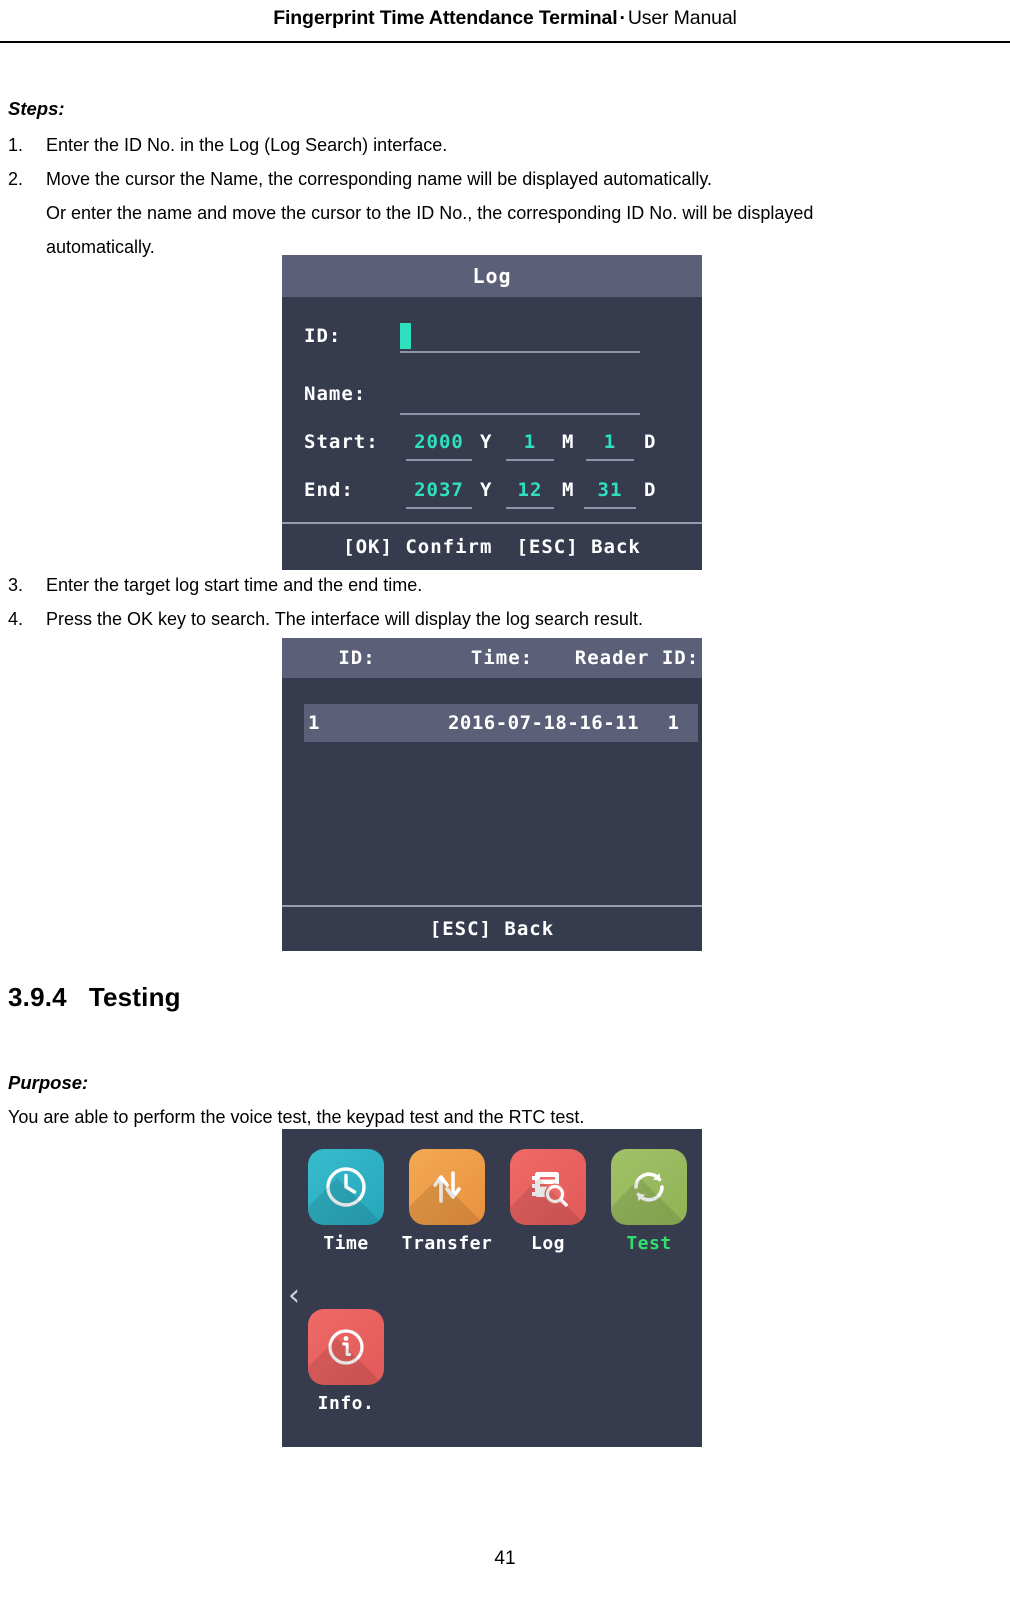 The width and height of the screenshot is (1010, 1612). What do you see at coordinates (16, 179) in the screenshot?
I see `step-2-number: 2.` at bounding box center [16, 179].